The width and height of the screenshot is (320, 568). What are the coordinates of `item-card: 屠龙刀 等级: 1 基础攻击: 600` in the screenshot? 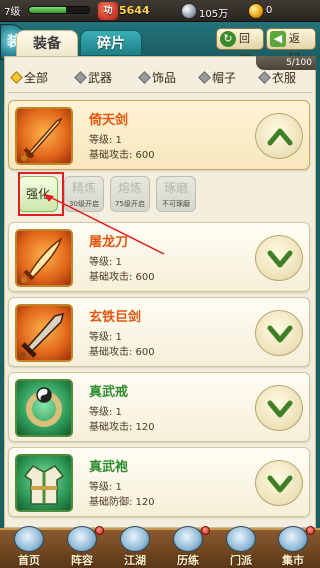 It's located at (159, 257).